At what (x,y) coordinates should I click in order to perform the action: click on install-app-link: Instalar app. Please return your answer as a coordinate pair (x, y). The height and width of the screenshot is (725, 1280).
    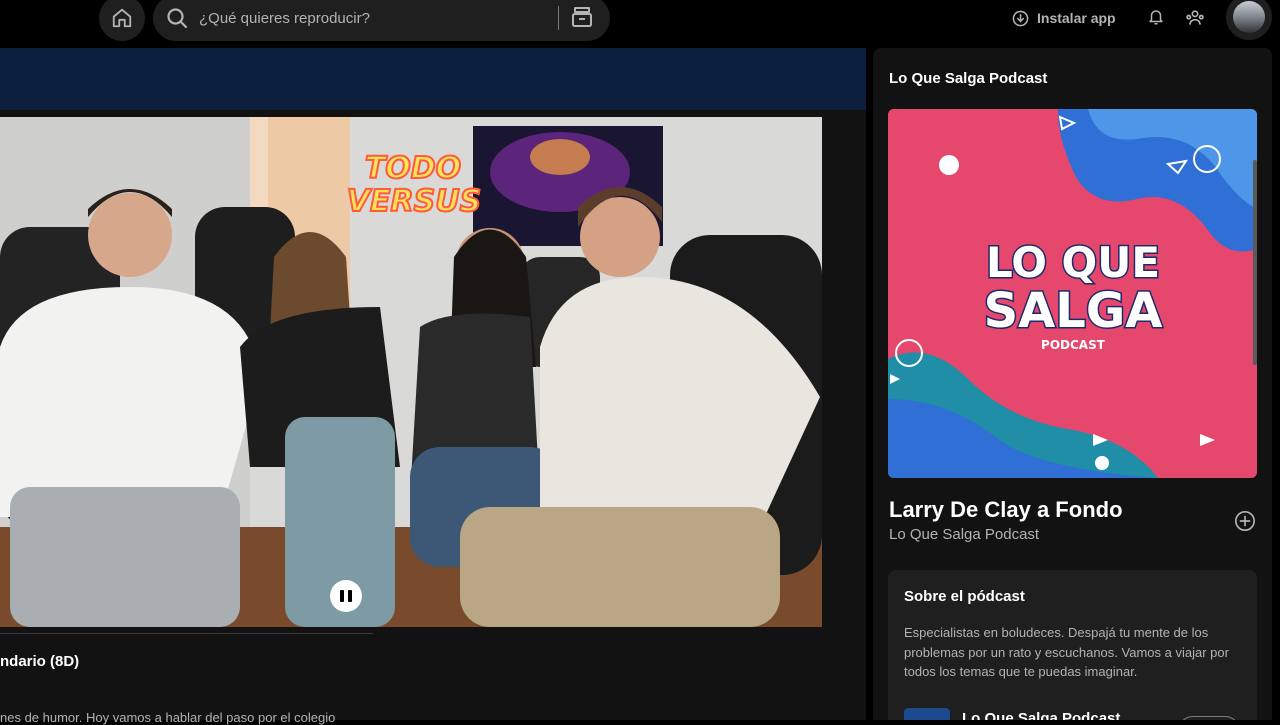
    Looking at the image, I should click on (1064, 18).